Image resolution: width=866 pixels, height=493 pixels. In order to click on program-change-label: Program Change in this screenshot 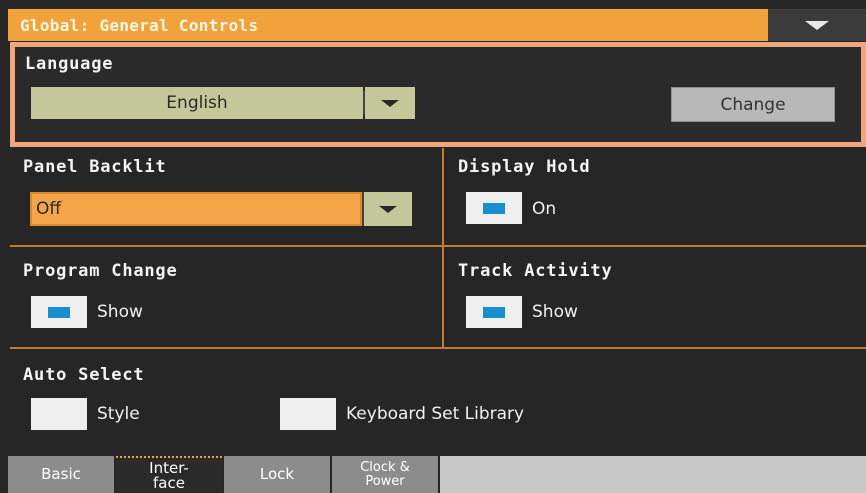, I will do `click(100, 271)`.